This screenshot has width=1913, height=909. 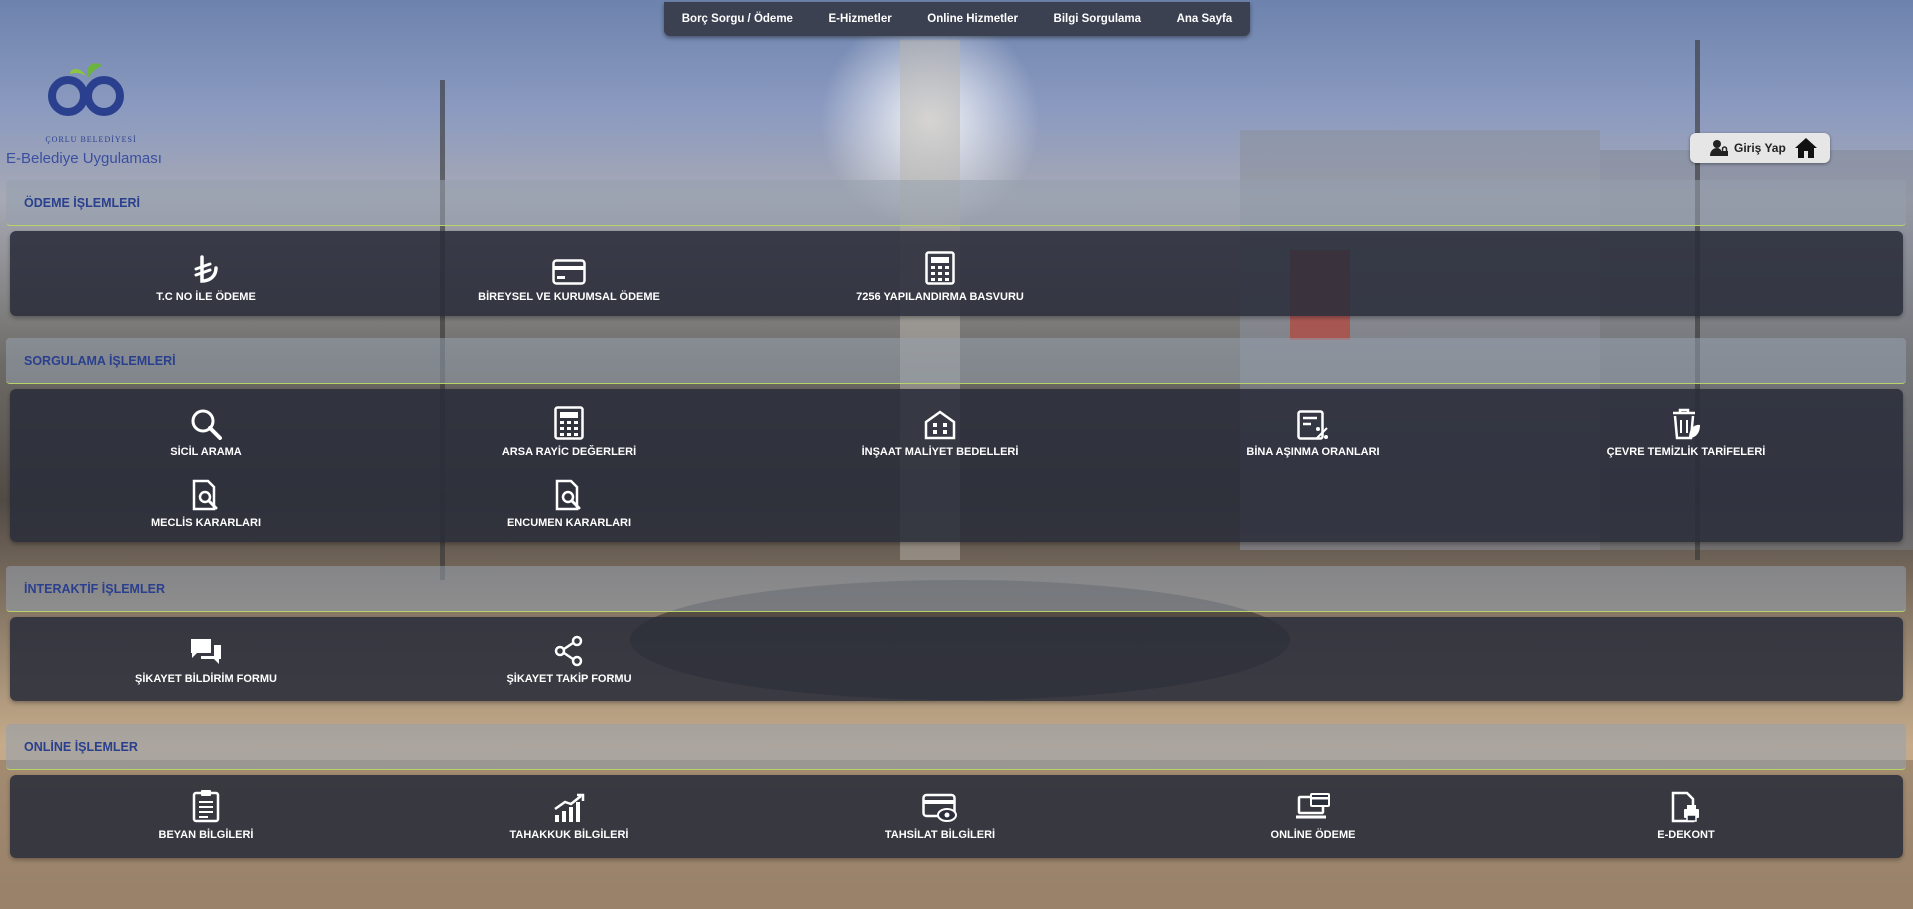 I want to click on nav-ana-sayfa: Ana Sayfa, so click(x=1205, y=19).